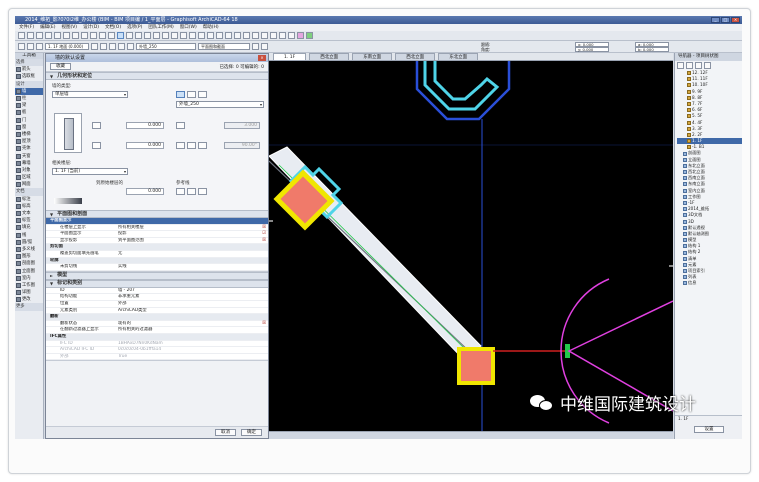 This screenshot has height=482, width=759. I want to click on tool-item: 立面图, so click(29, 270).